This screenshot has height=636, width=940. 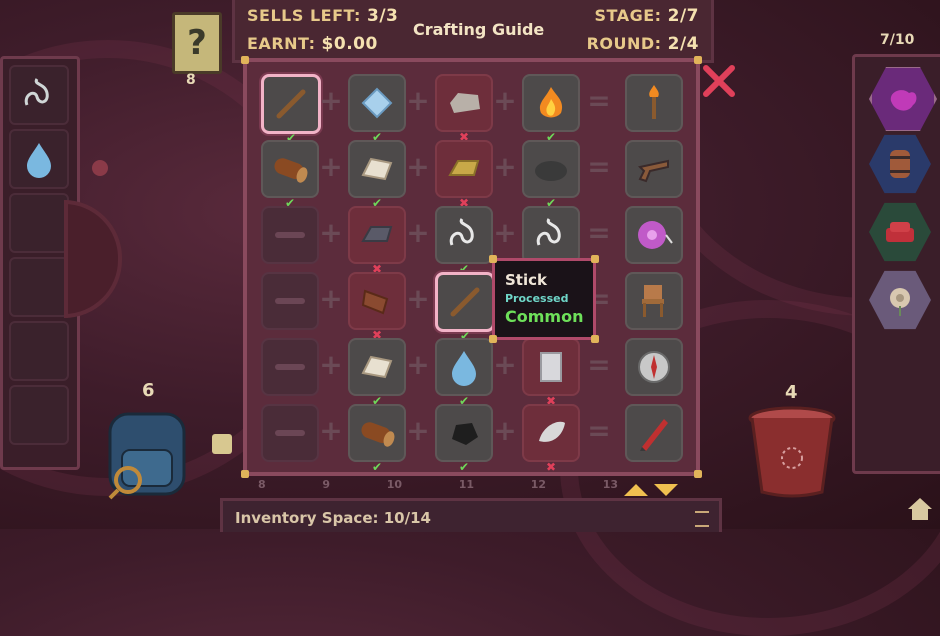 I want to click on ingredient-gold-ingot: ✖, so click(x=464, y=175).